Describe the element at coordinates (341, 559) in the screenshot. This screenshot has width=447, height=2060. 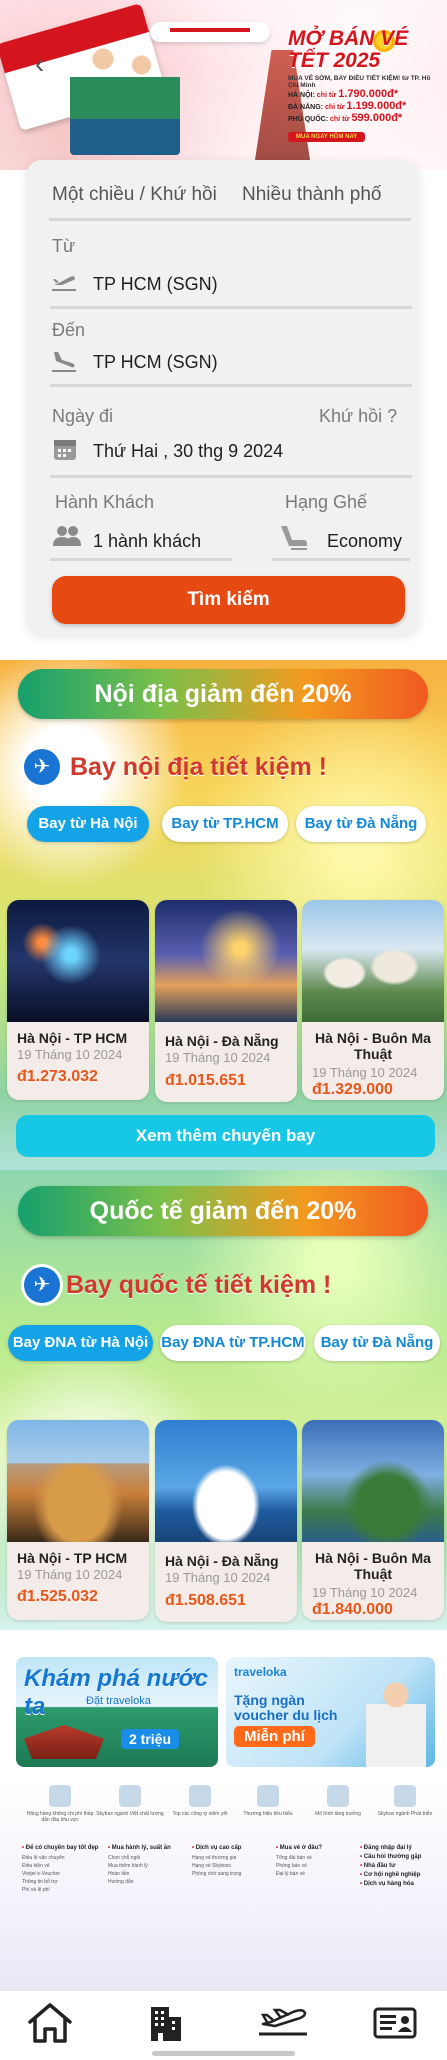
I see `seat-class-underline` at that location.